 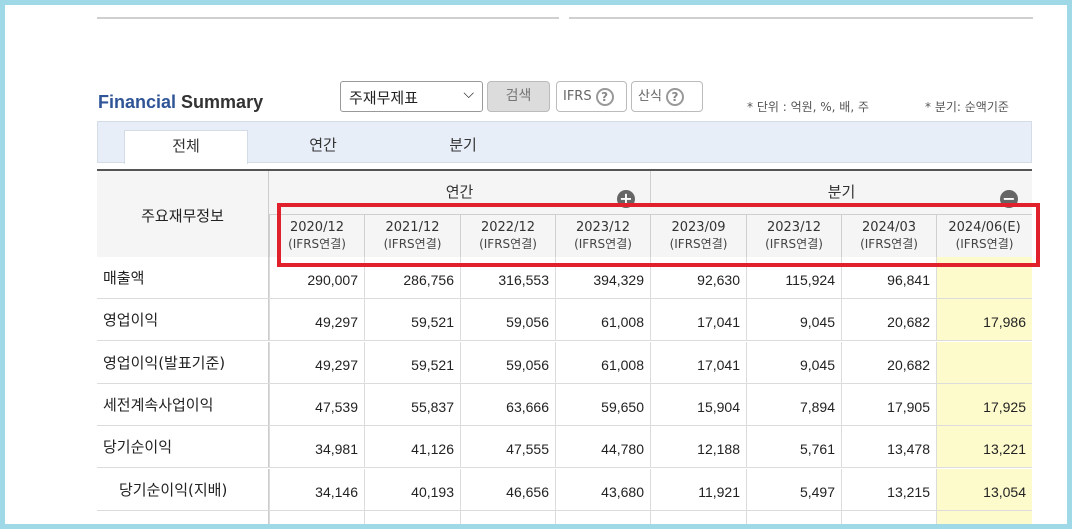 I want to click on row-label: 영업이익, so click(x=183, y=319).